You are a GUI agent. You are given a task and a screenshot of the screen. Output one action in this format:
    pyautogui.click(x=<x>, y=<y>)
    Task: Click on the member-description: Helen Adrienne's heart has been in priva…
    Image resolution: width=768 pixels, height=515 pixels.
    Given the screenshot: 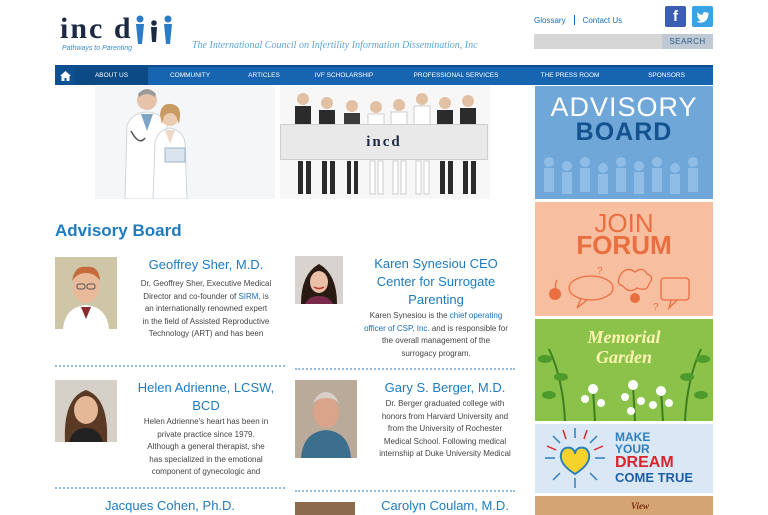 What is the action you would take?
    pyautogui.click(x=206, y=447)
    